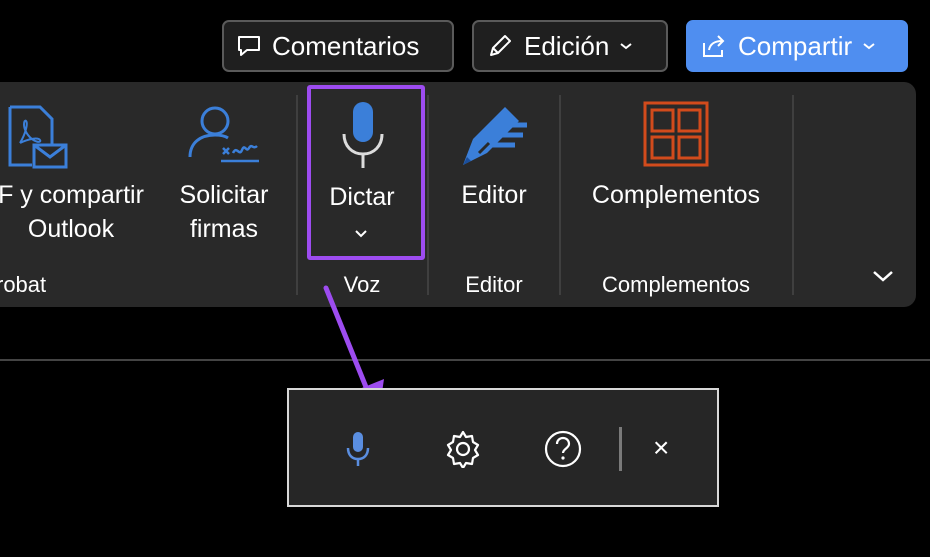 This screenshot has width=930, height=557. Describe the element at coordinates (358, 451) in the screenshot. I see `microphone-icon` at that location.